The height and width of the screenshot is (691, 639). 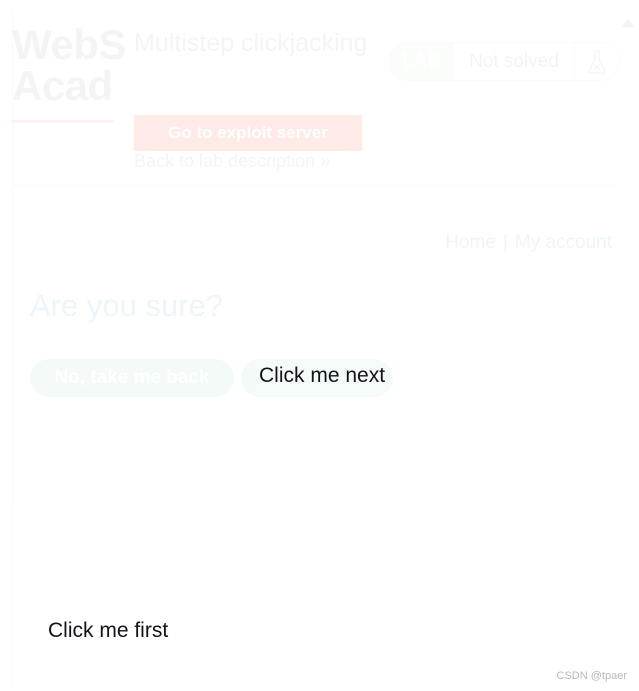 I want to click on lab-status-tag: LAB, so click(x=422, y=61).